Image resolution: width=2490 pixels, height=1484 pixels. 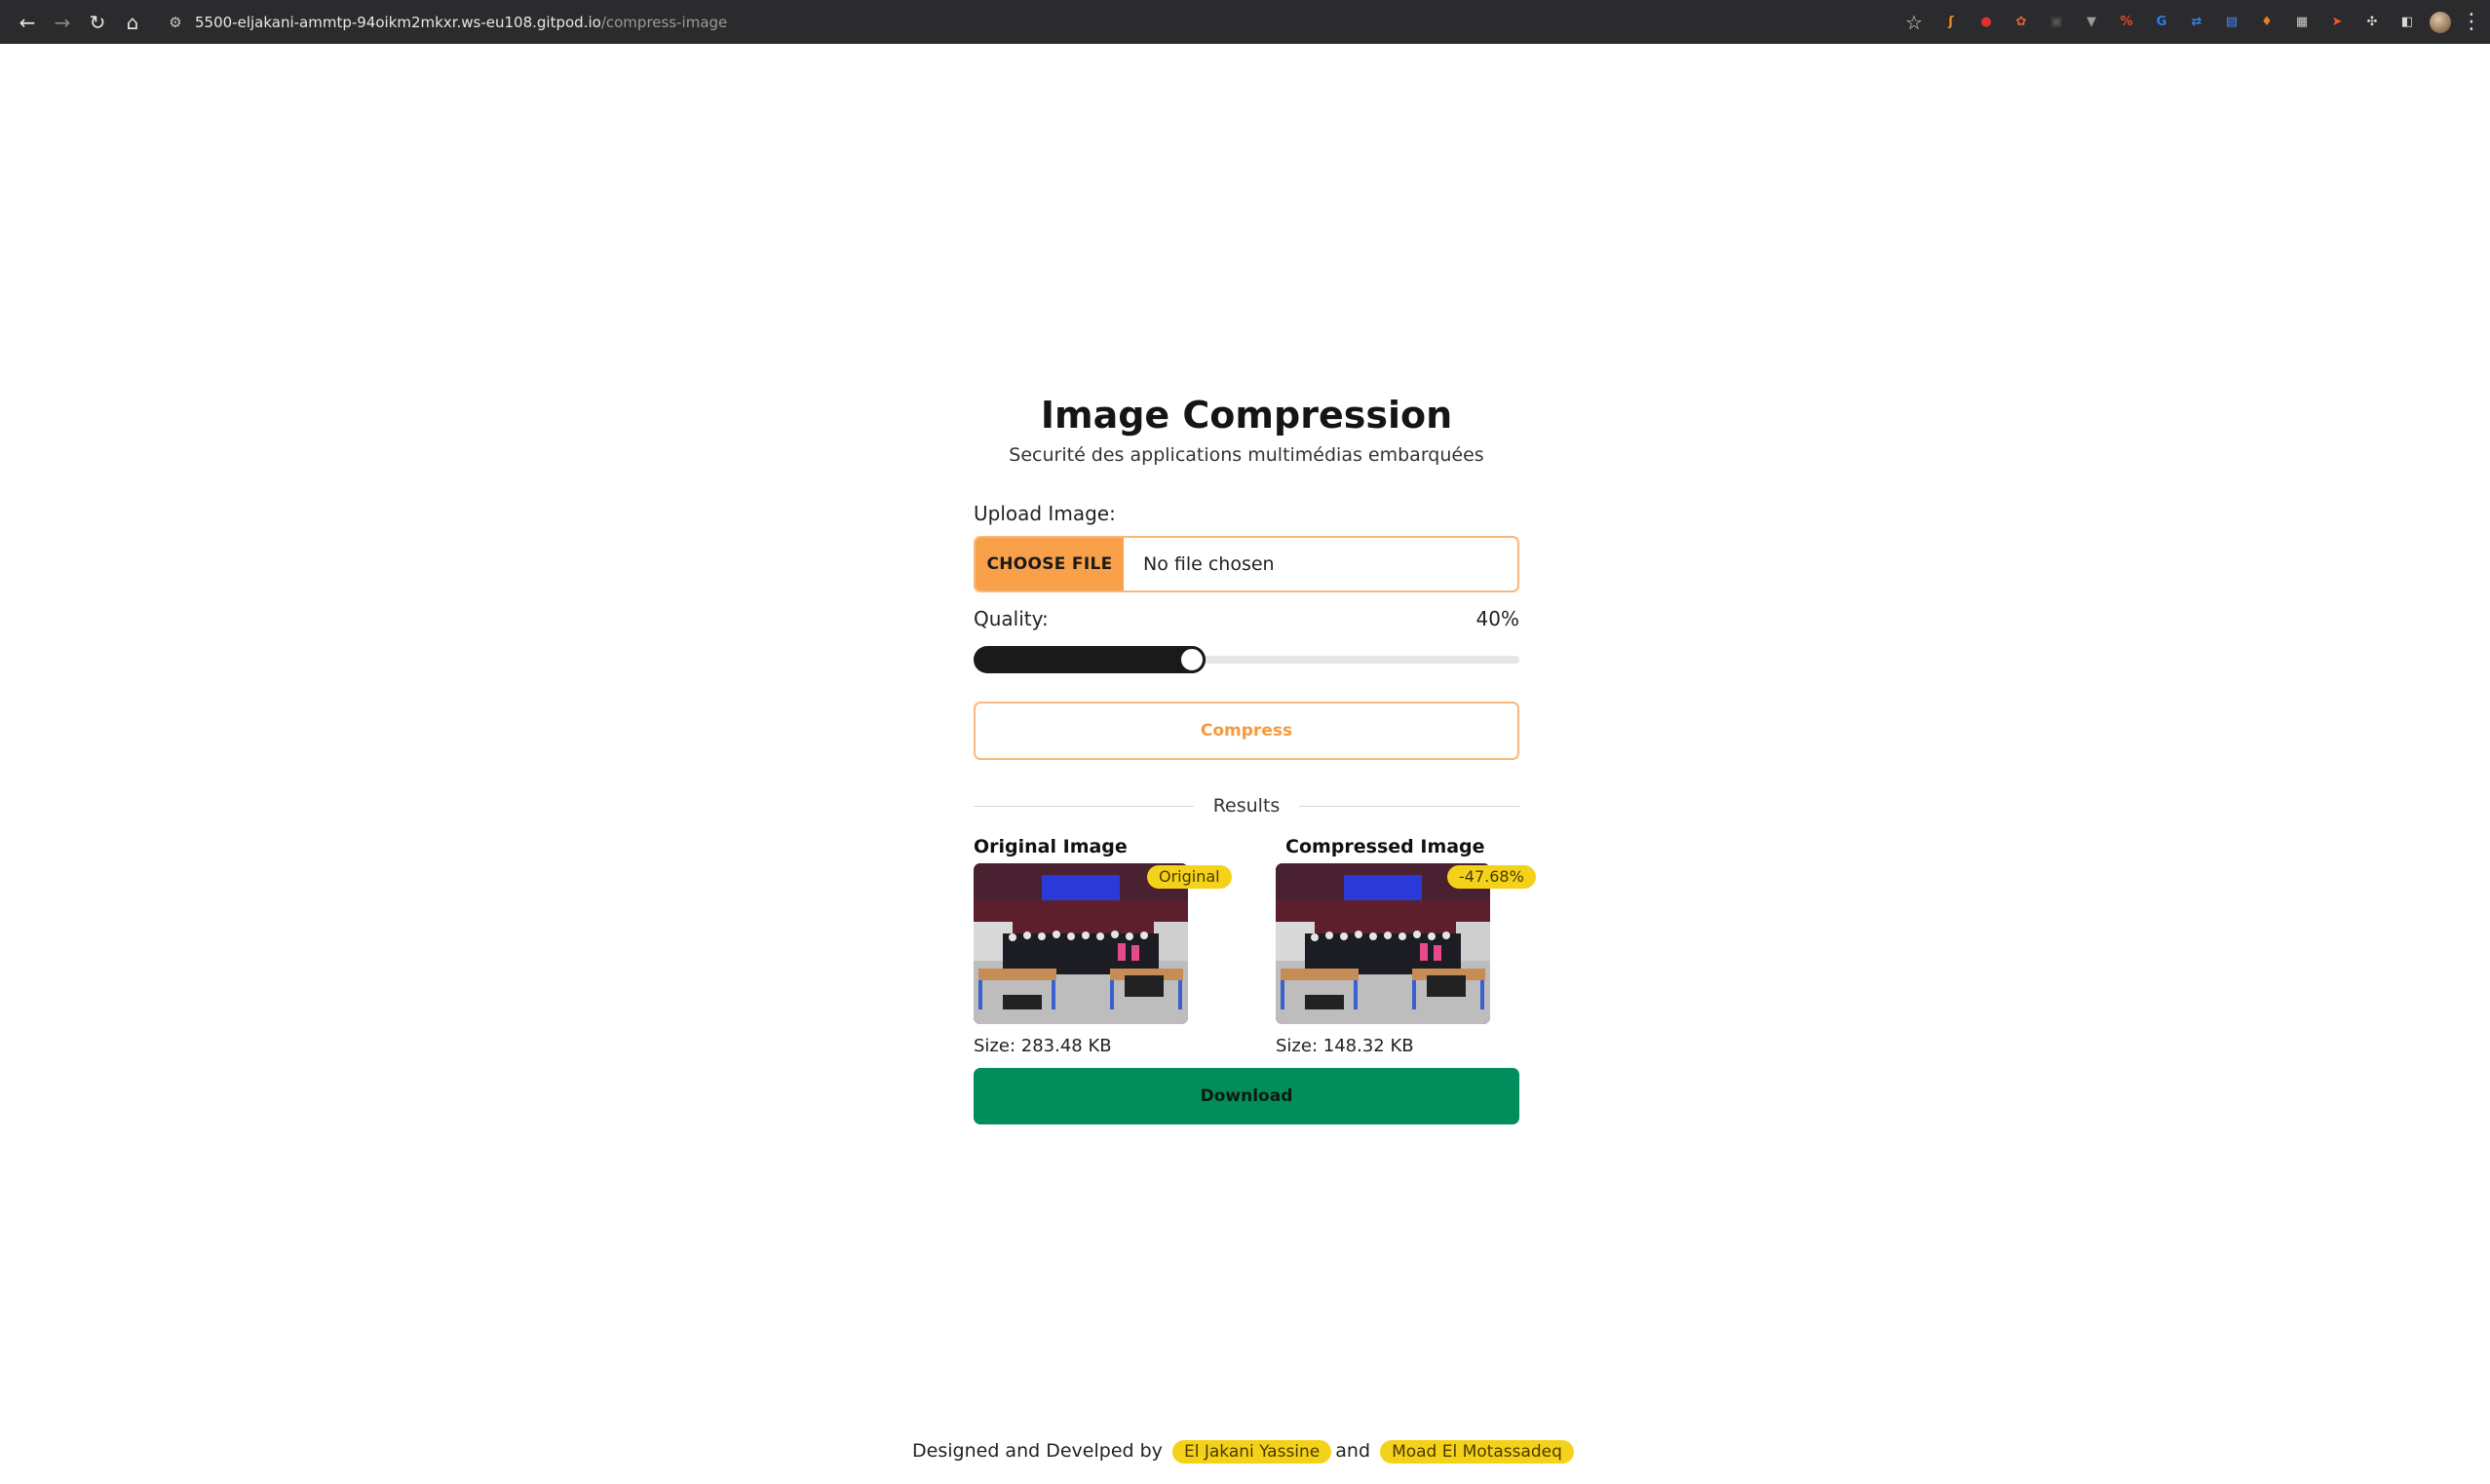 I want to click on forward-icon: →, so click(x=62, y=22).